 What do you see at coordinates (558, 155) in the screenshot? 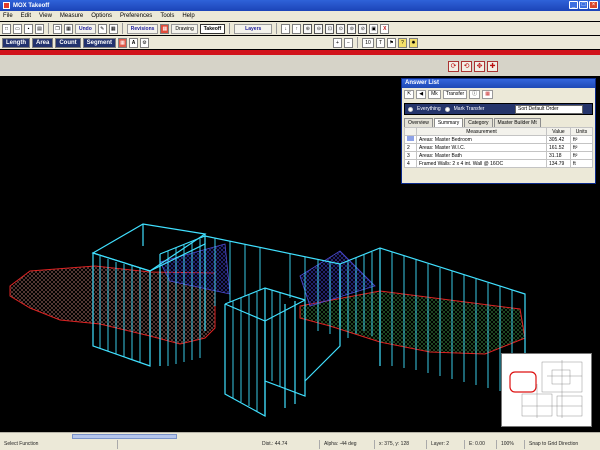
I see `row-value: 31.18` at bounding box center [558, 155].